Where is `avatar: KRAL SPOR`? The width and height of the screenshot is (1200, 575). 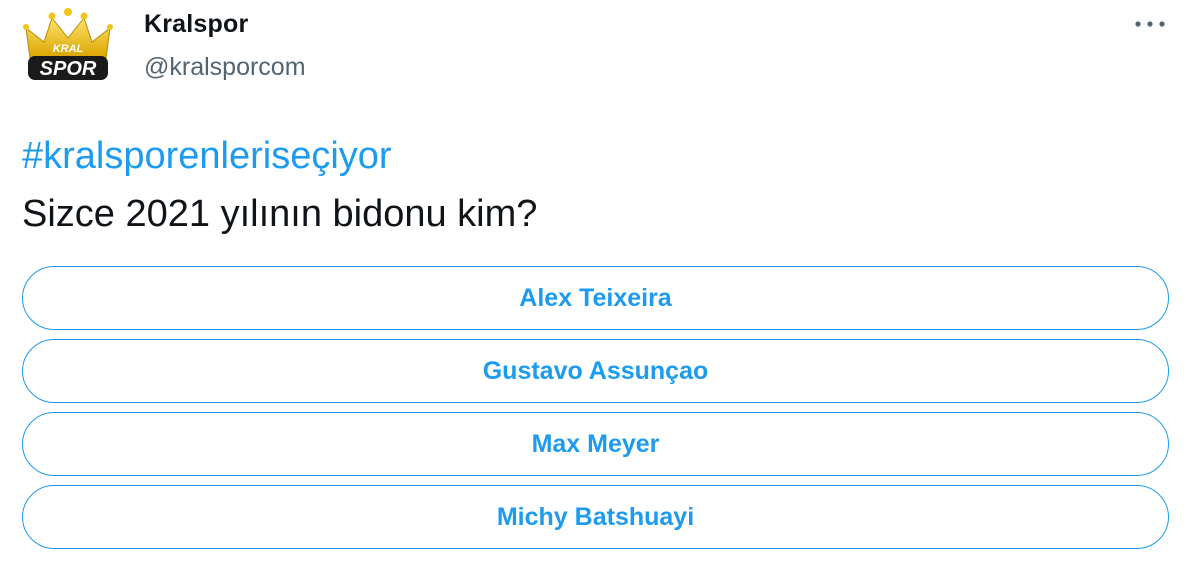 avatar: KRAL SPOR is located at coordinates (68, 47).